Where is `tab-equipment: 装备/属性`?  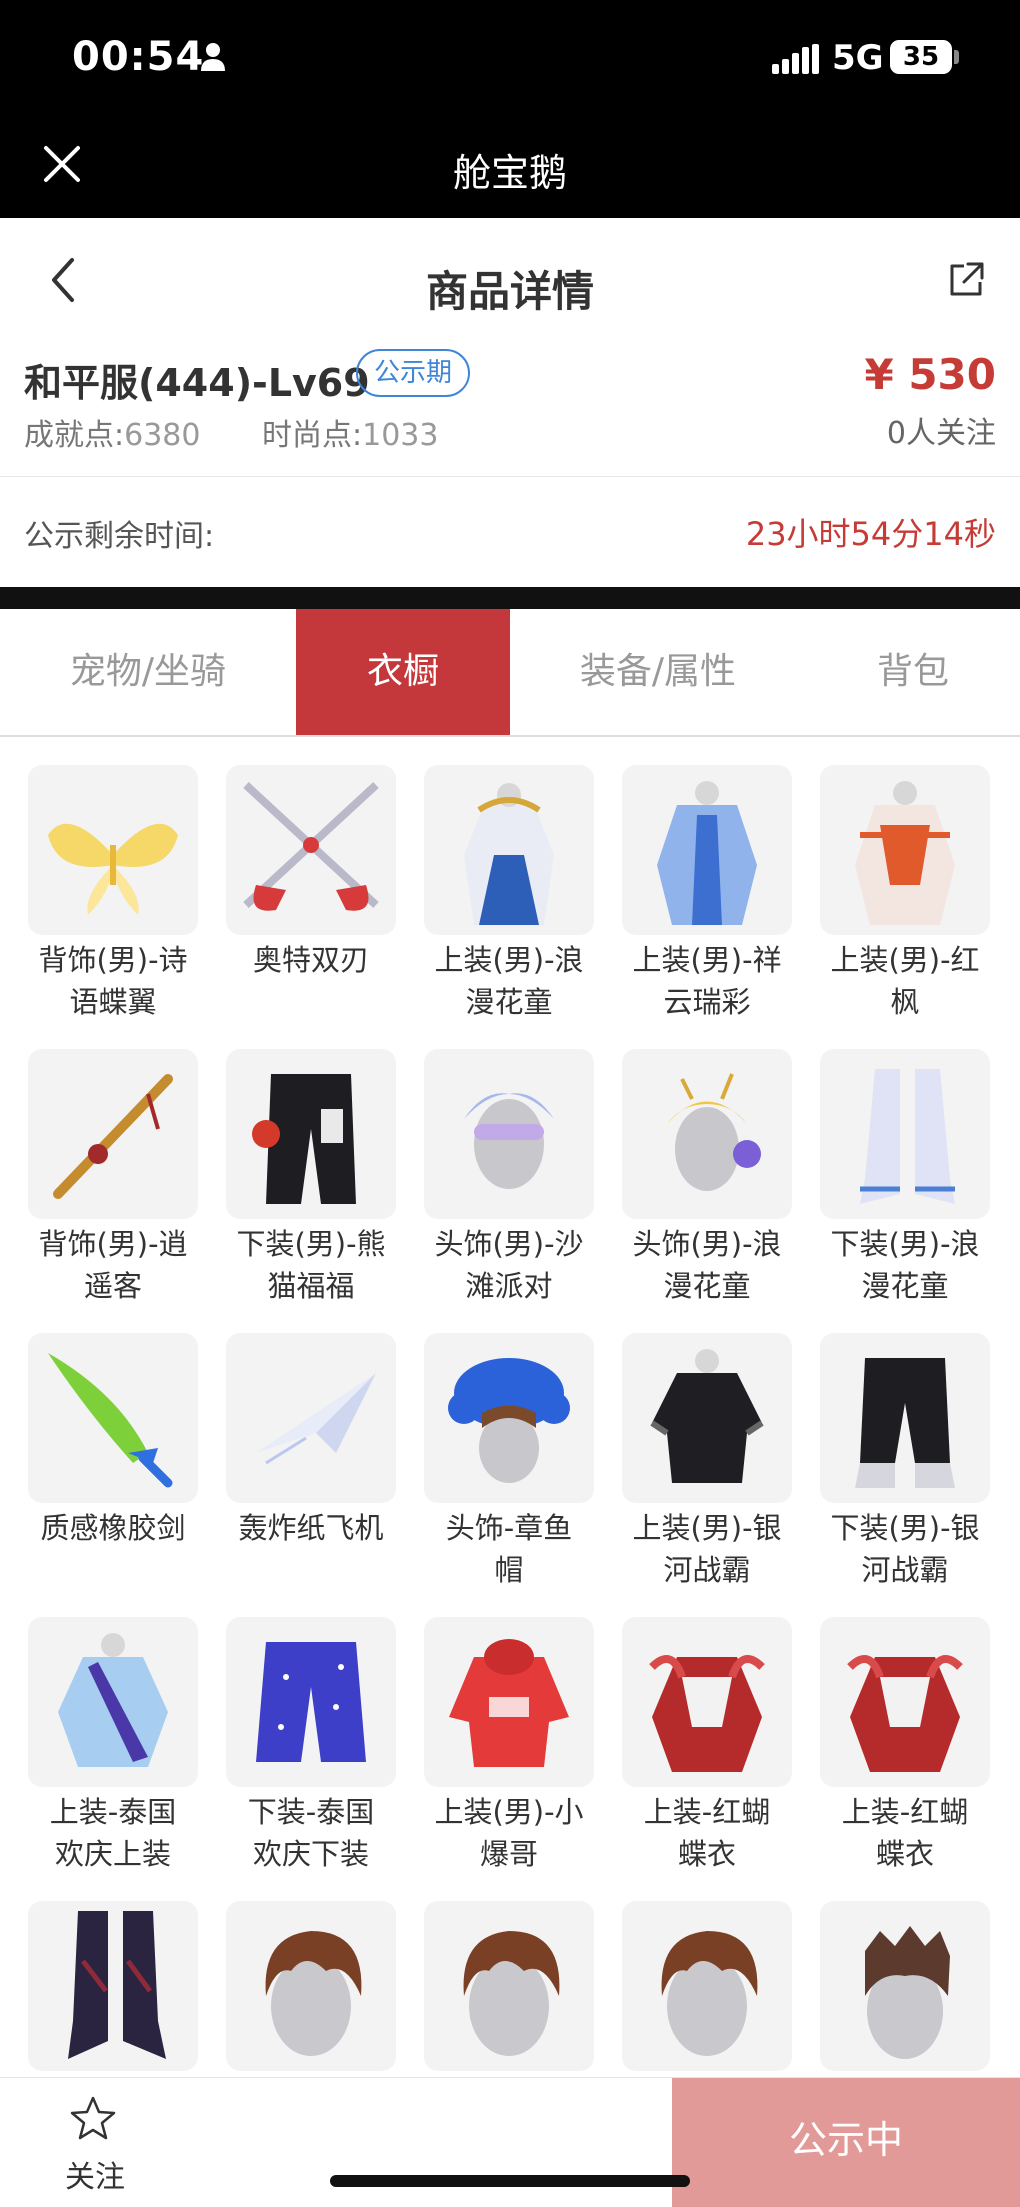 tab-equipment: 装备/属性 is located at coordinates (658, 672).